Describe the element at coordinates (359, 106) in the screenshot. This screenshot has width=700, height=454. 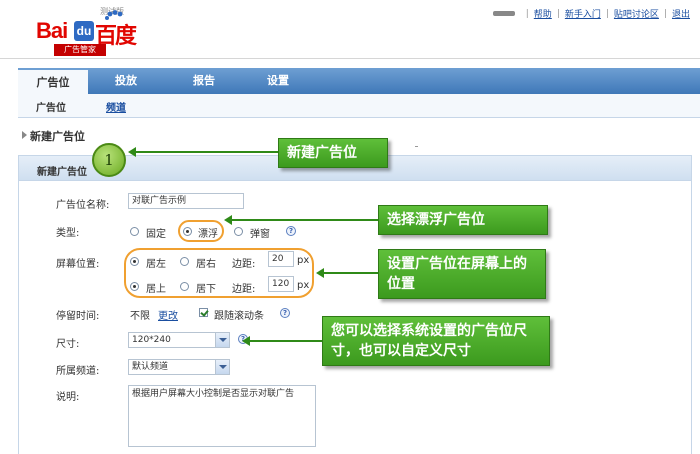
I see `sub-nav: 广告位 频道` at that location.